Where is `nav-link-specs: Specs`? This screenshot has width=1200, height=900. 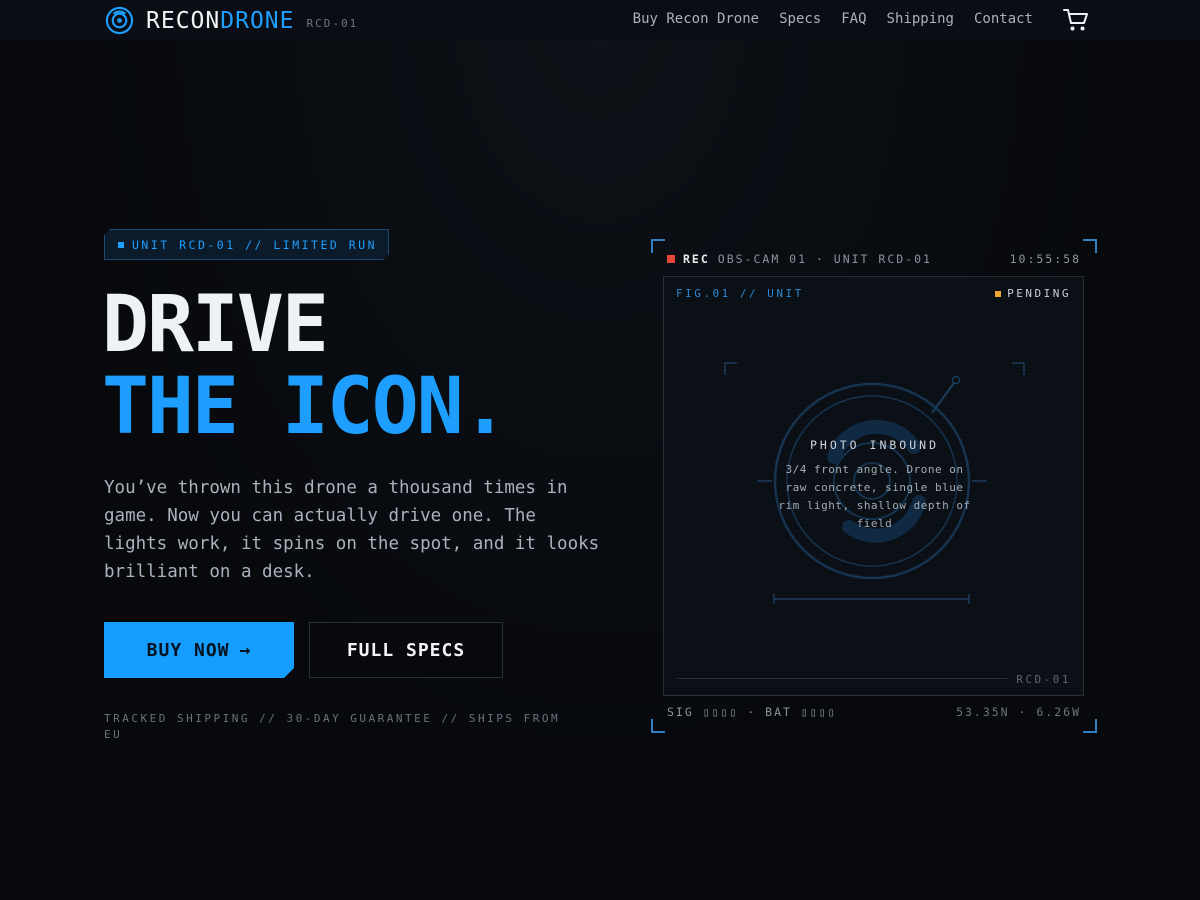
nav-link-specs: Specs is located at coordinates (800, 19).